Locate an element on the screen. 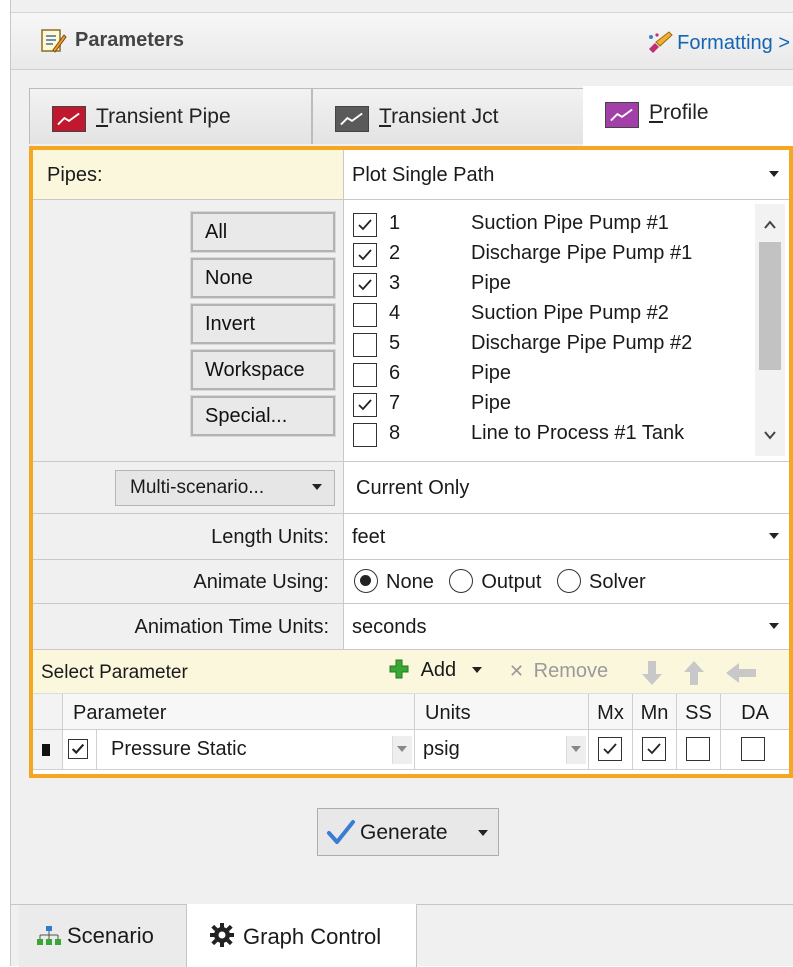  da-checkbox is located at coordinates (753, 749).